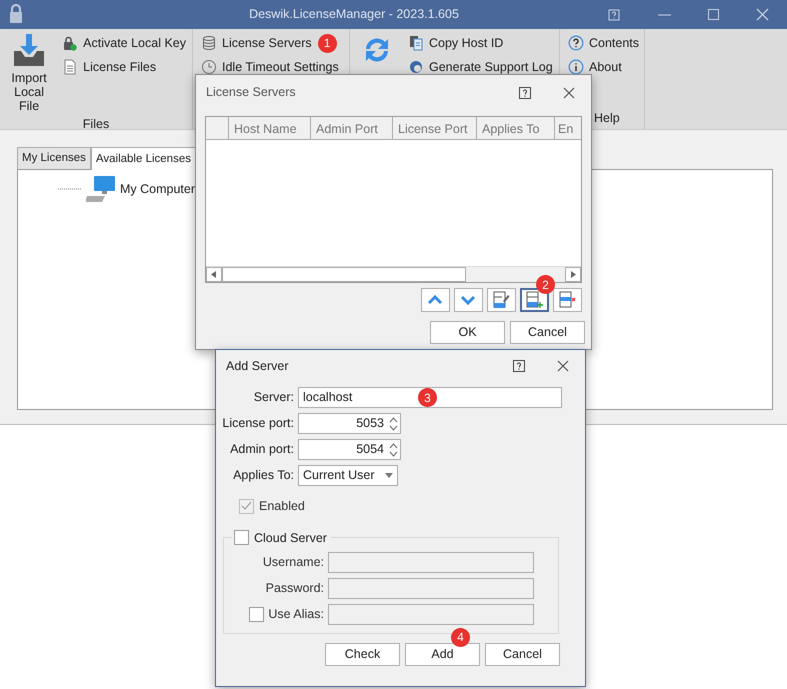 The width and height of the screenshot is (787, 689). I want to click on database-icon, so click(209, 43).